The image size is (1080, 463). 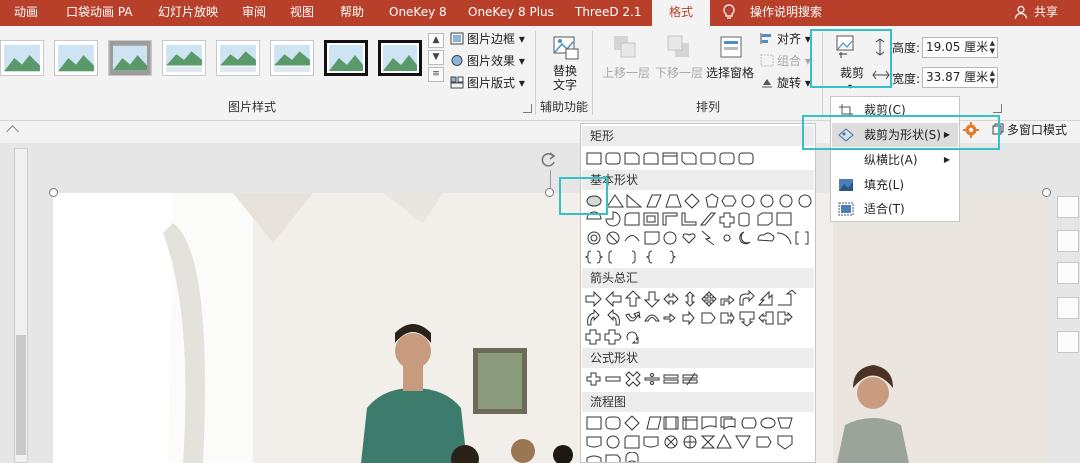 I want to click on tab-onekey-8-plus: OneKey 8 Plus, so click(x=511, y=13).